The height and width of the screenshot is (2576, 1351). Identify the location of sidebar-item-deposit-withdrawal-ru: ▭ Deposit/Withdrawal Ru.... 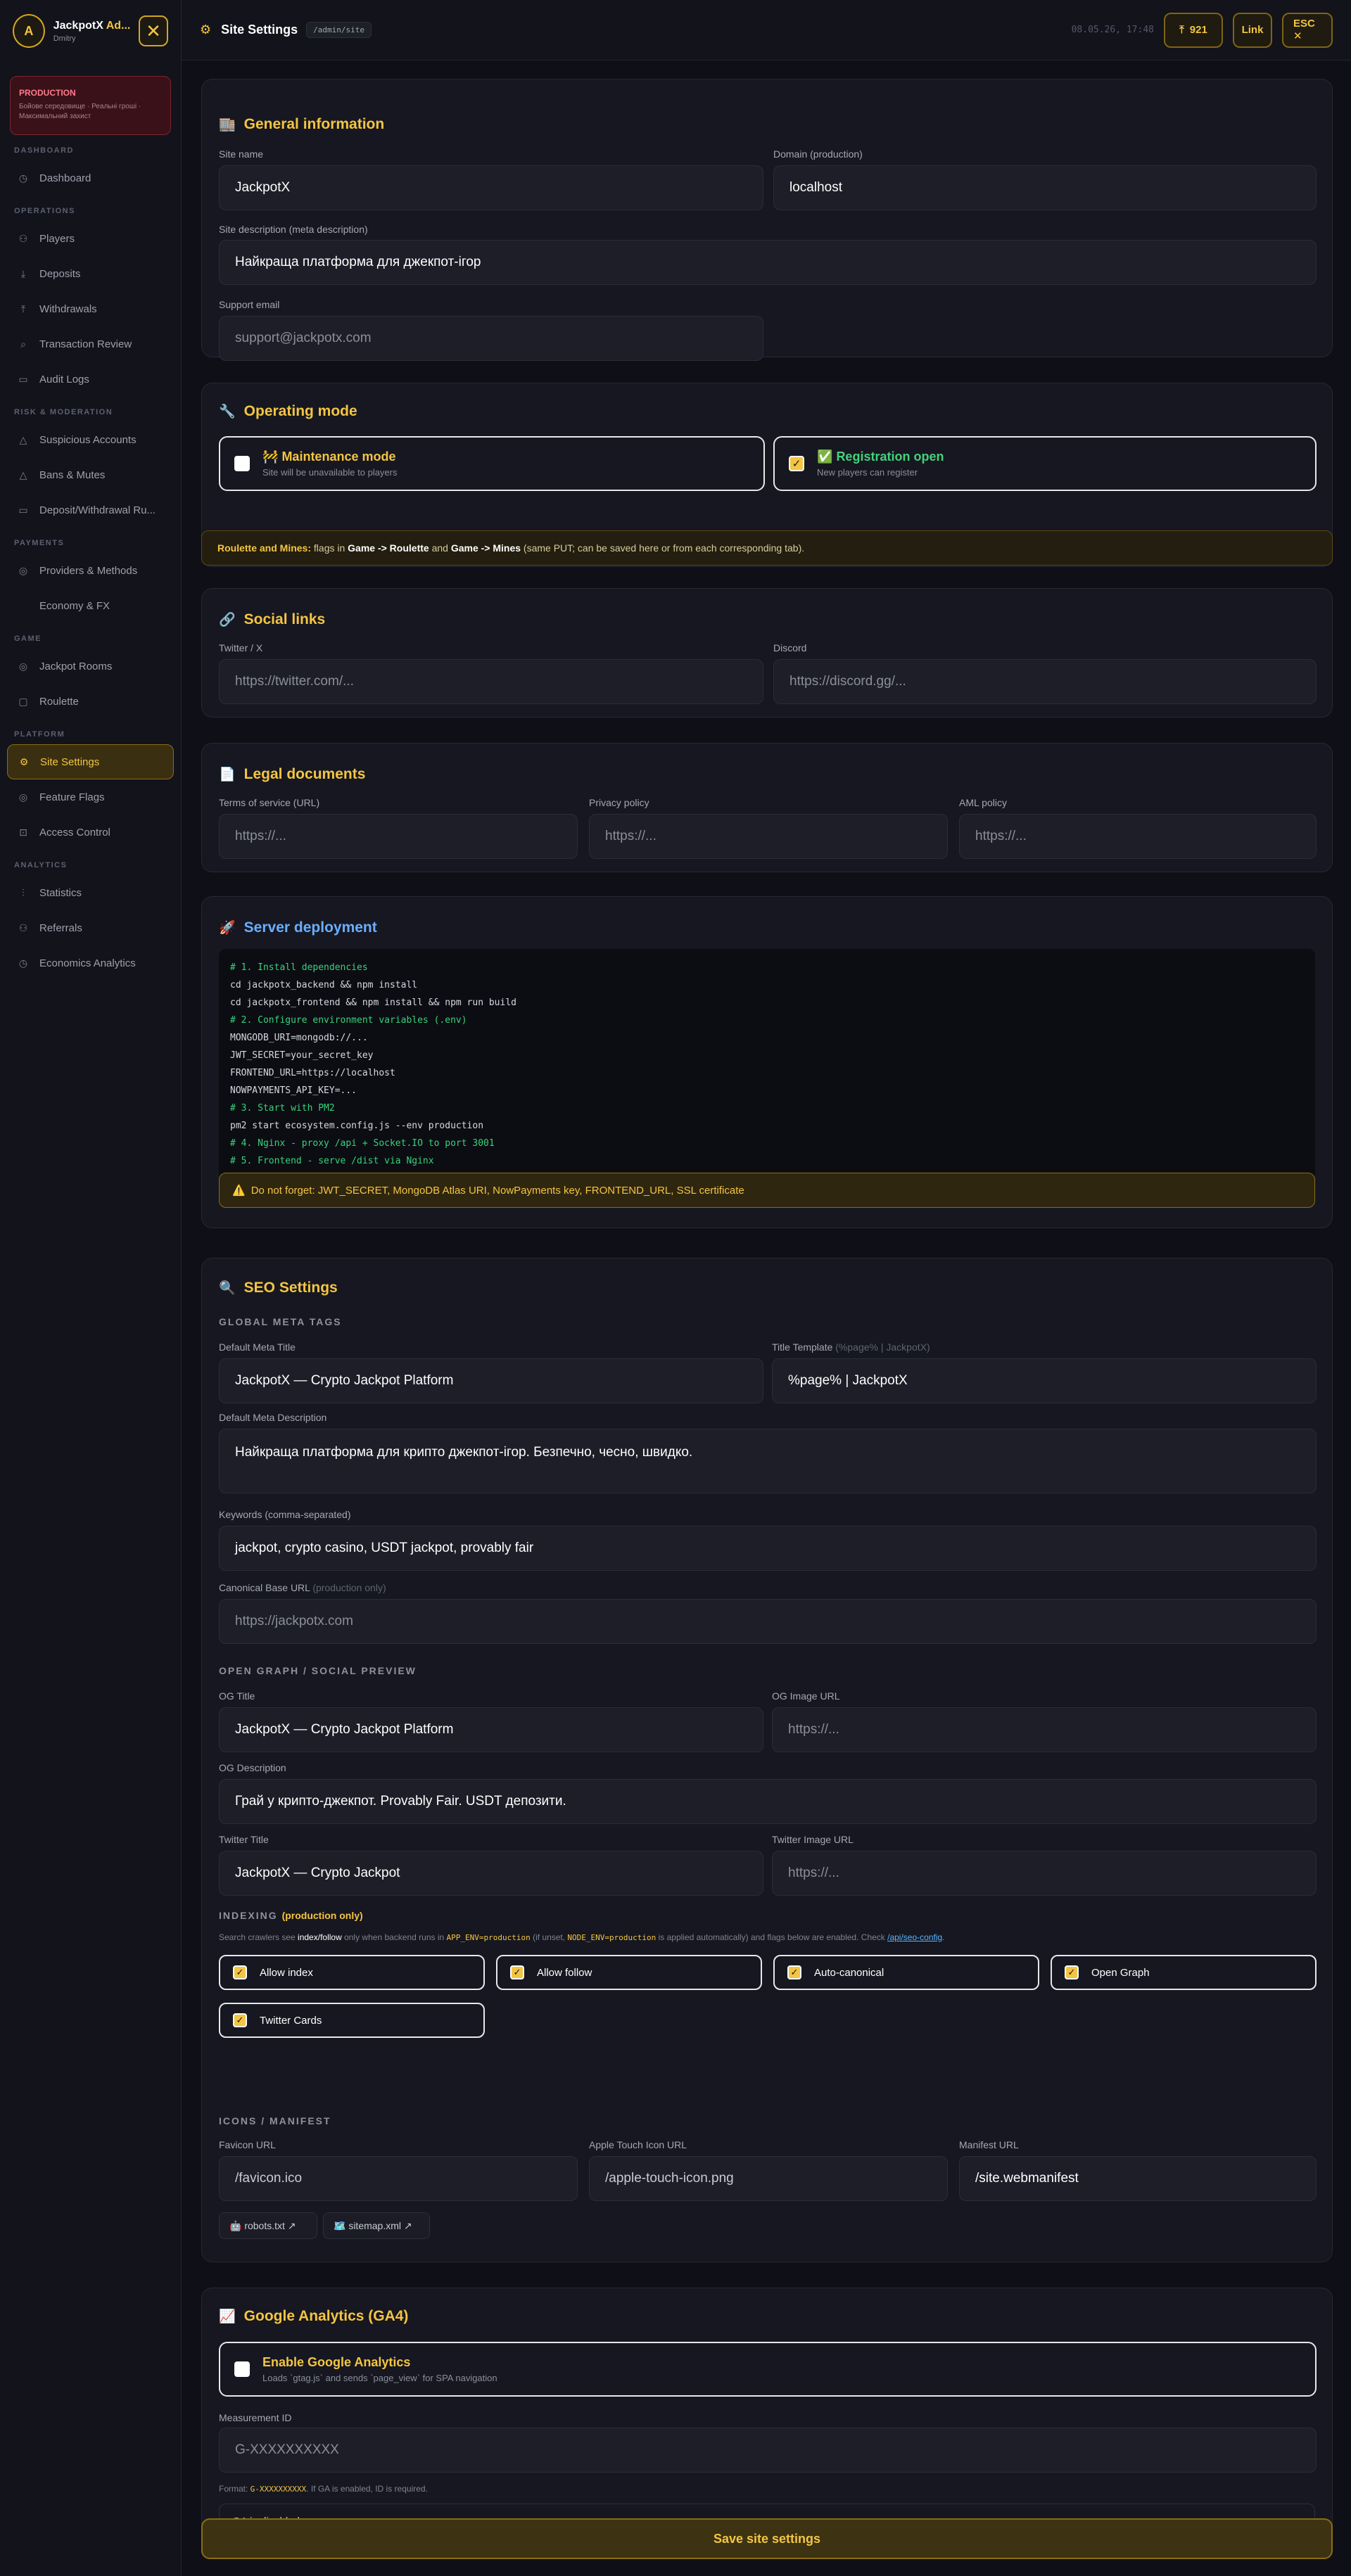
(91, 510).